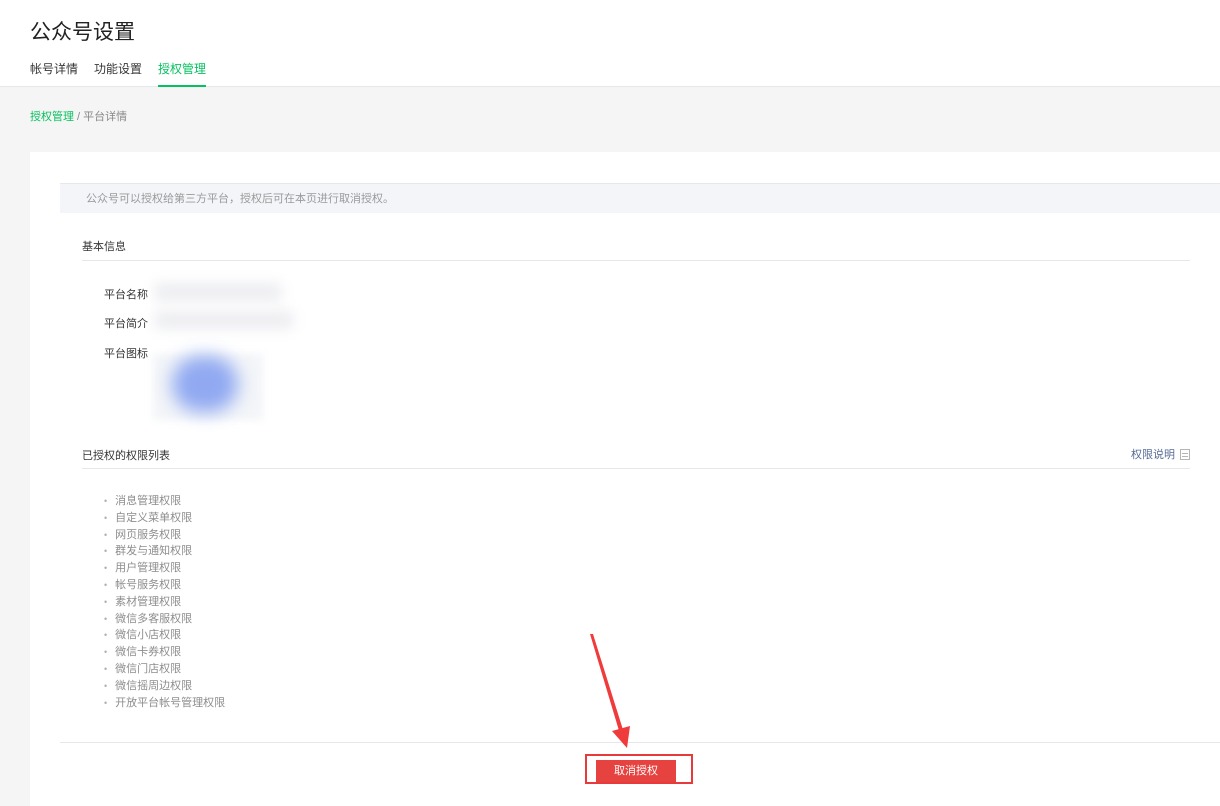 The height and width of the screenshot is (806, 1220). I want to click on footer-divider, so click(640, 742).